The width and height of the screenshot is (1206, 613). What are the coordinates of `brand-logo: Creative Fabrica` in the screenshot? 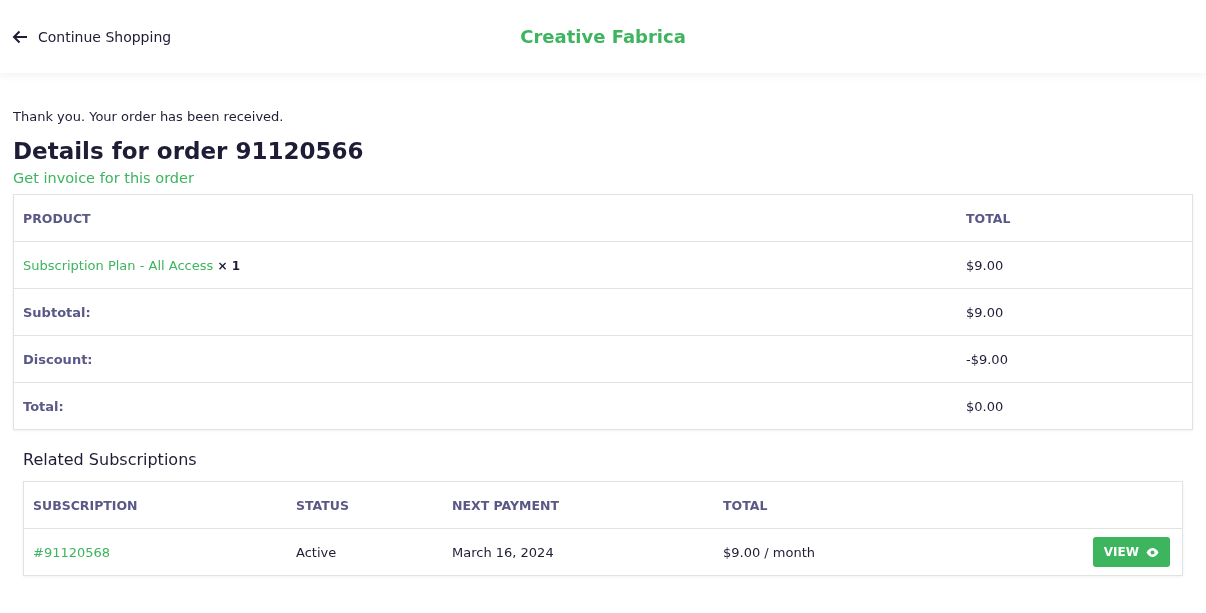 It's located at (603, 36).